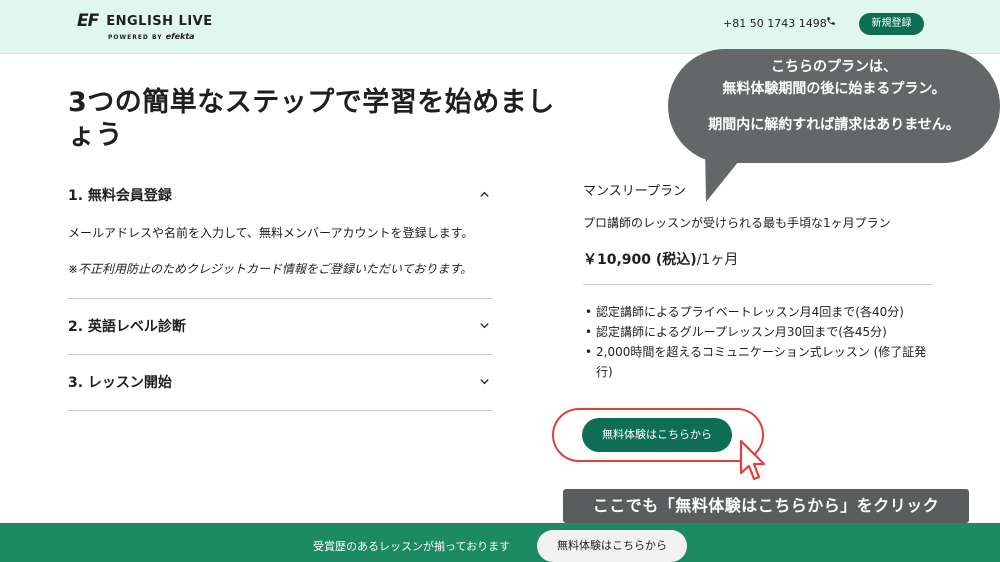 This screenshot has height=562, width=1000. What do you see at coordinates (758, 312) in the screenshot?
I see `feature-item: 認定講師によるプライベートレッスン月4回まで(各40分)` at bounding box center [758, 312].